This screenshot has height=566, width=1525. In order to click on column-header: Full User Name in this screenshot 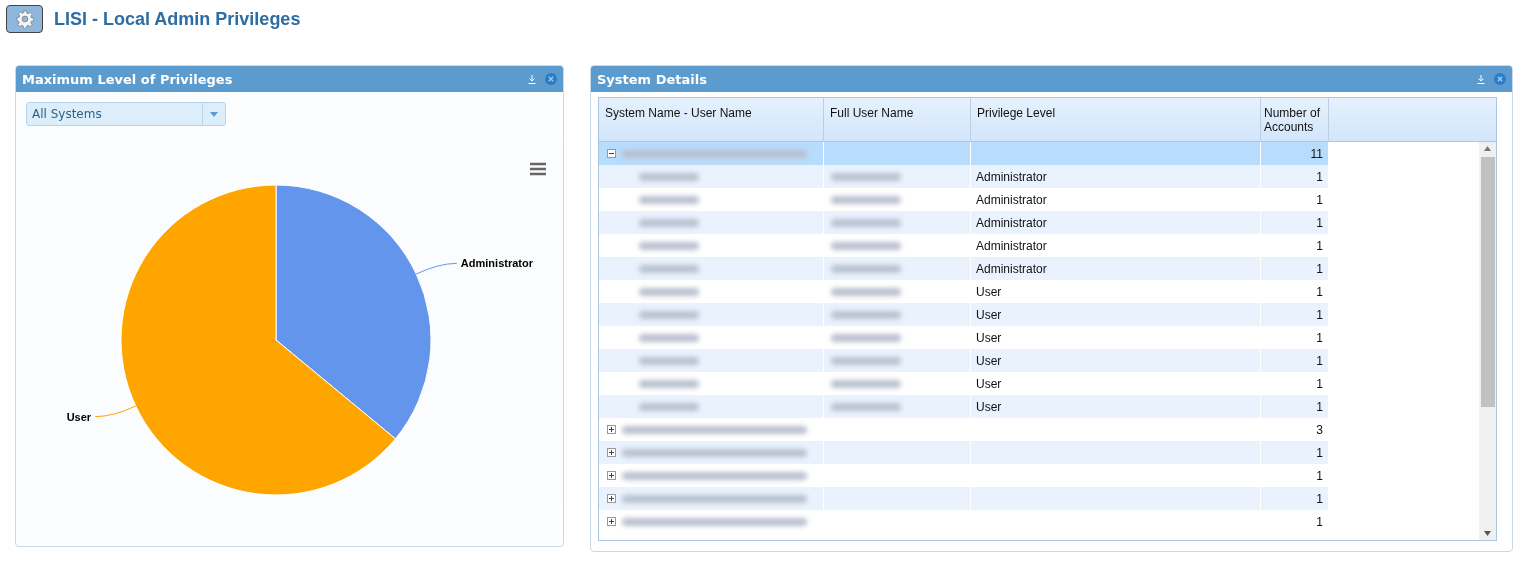, I will do `click(897, 119)`.